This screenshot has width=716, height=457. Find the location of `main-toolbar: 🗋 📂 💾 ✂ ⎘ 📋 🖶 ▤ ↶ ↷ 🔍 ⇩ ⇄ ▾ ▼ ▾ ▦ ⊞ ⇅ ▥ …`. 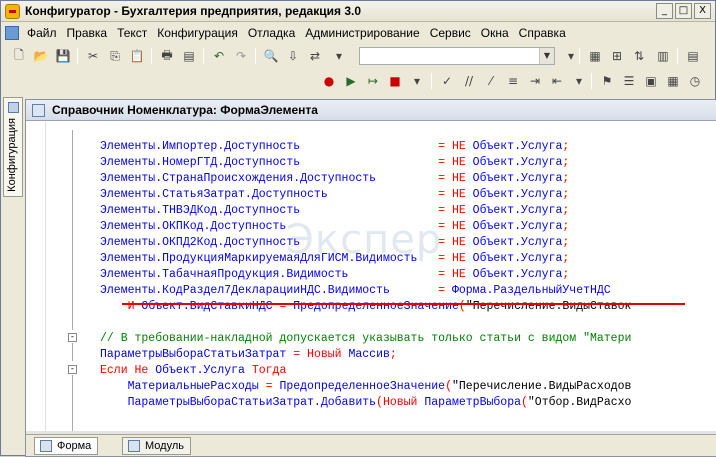

main-toolbar: 🗋 📂 💾 ✂ ⎘ 📋 🖶 ▤ ↶ ↷ 🔍 ⇩ ⇄ ▾ ▼ ▾ ▦ ⊞ ⇅ ▥ … is located at coordinates (358, 56).